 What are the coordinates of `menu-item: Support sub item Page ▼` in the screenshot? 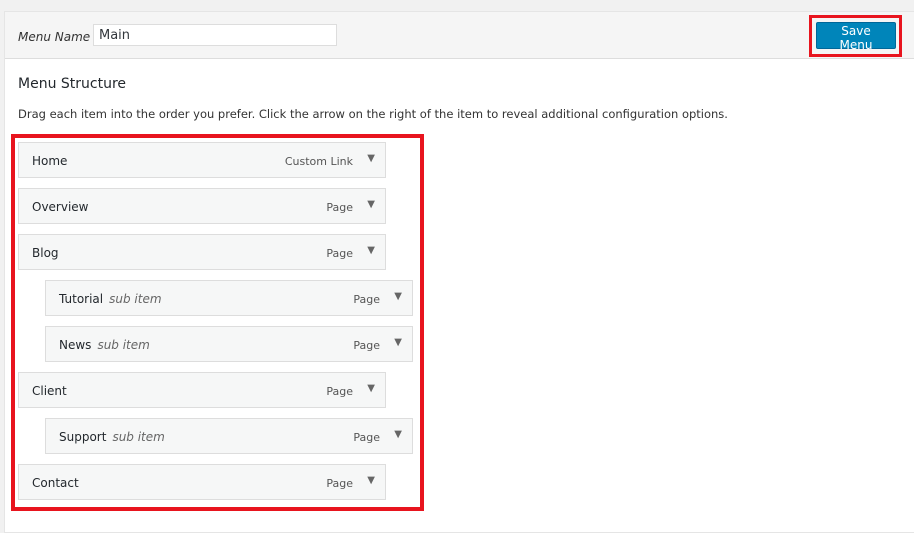 It's located at (229, 436).